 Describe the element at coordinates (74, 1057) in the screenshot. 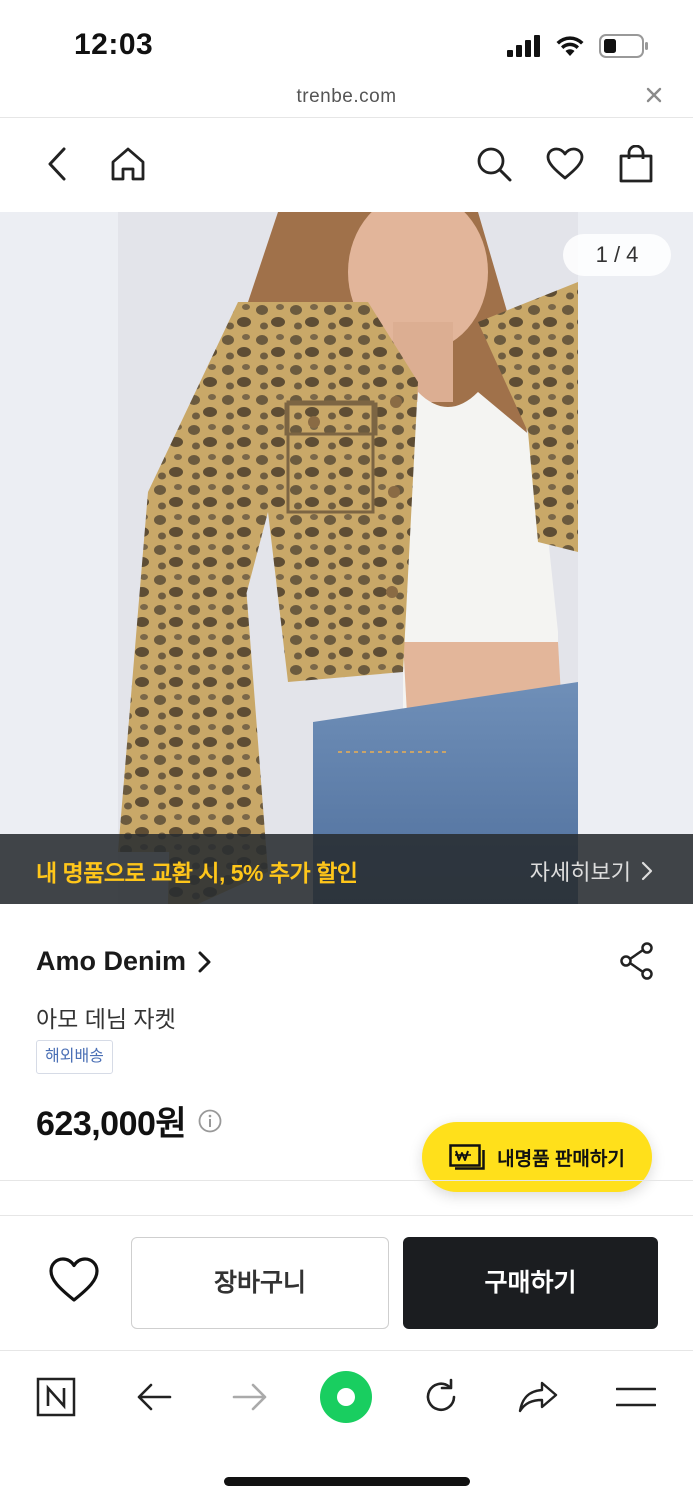

I see `overseas-shipping-badge: 해외배송` at that location.